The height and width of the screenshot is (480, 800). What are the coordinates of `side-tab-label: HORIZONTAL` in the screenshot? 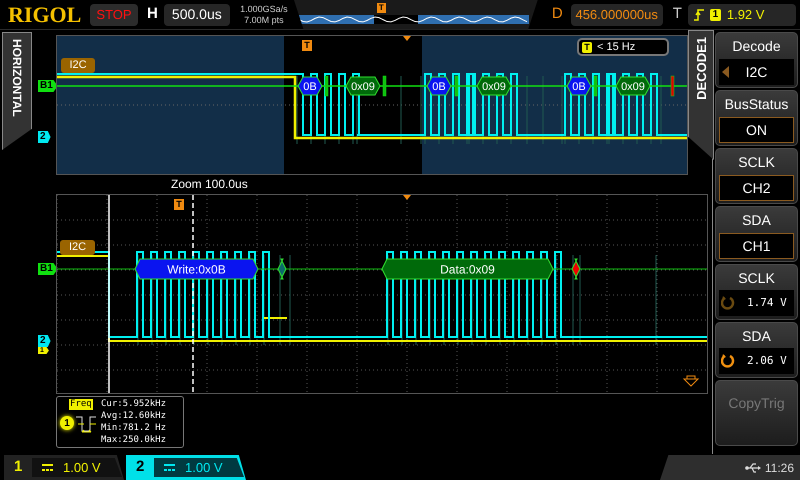 It's located at (17, 78).